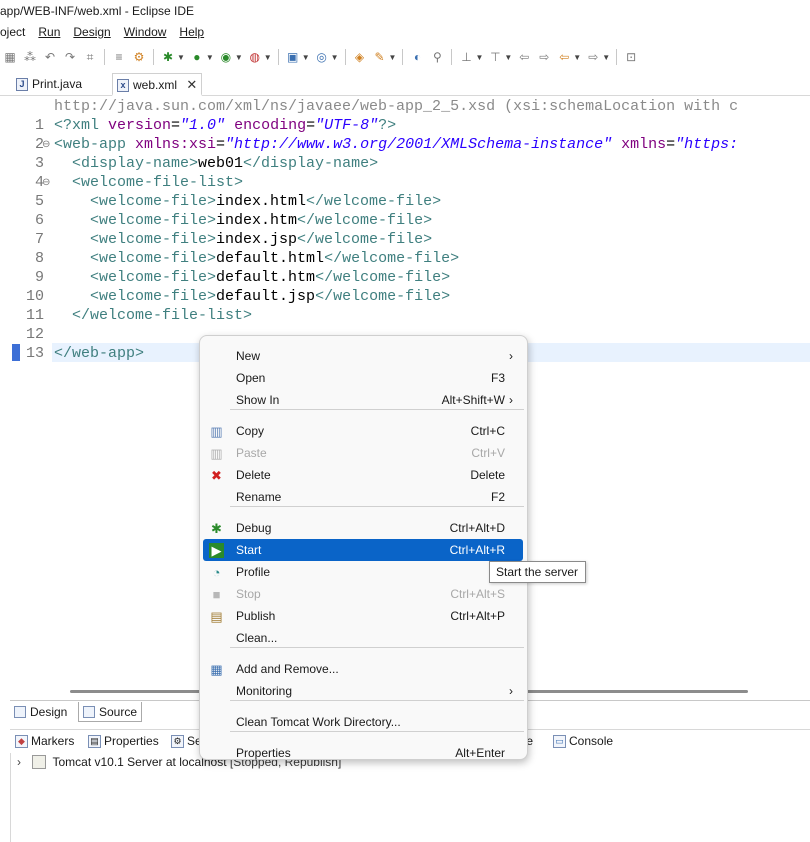 Image resolution: width=810 pixels, height=842 pixels. Describe the element at coordinates (564, 57) in the screenshot. I see `back-nav-icon: ⇦` at that location.